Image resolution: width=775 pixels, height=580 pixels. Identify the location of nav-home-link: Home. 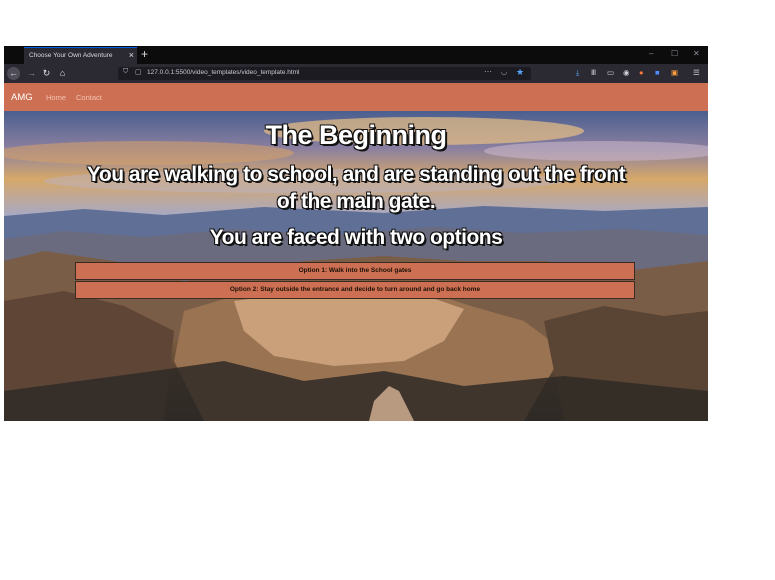
(56, 97).